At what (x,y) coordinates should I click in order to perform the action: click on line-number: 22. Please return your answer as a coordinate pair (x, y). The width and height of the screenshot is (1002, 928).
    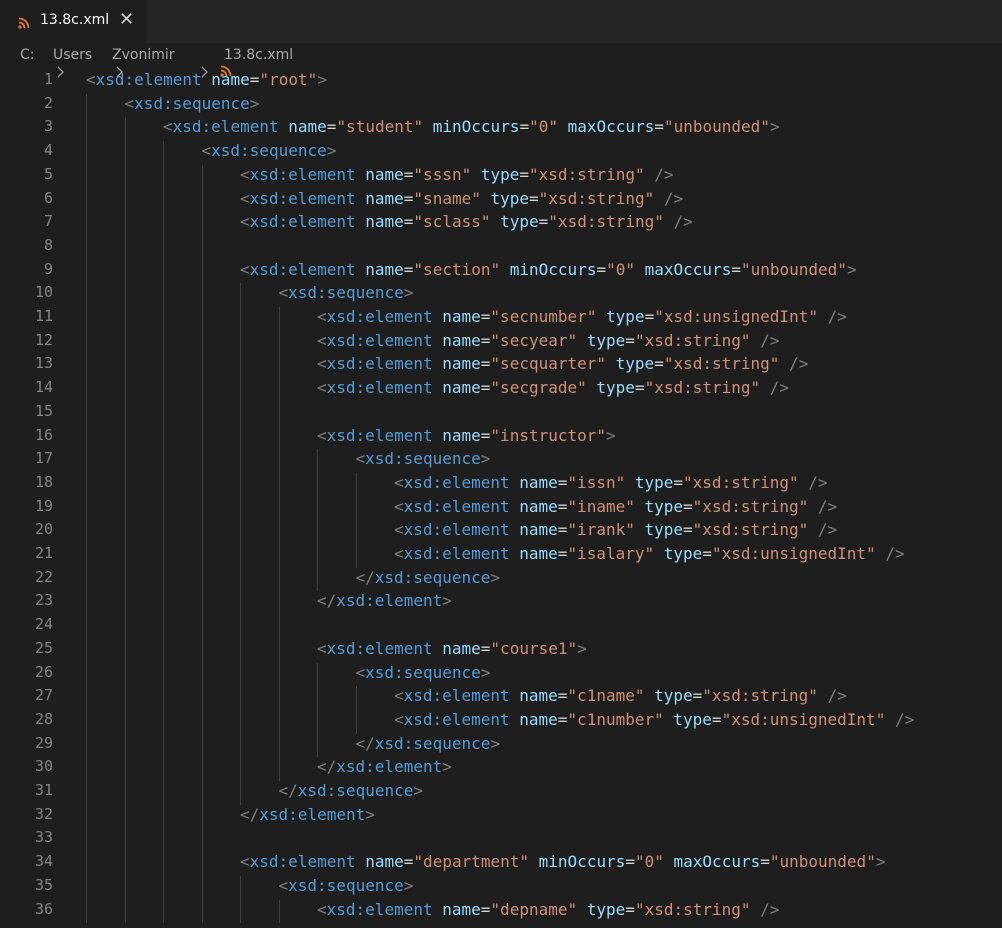
    Looking at the image, I should click on (43, 576).